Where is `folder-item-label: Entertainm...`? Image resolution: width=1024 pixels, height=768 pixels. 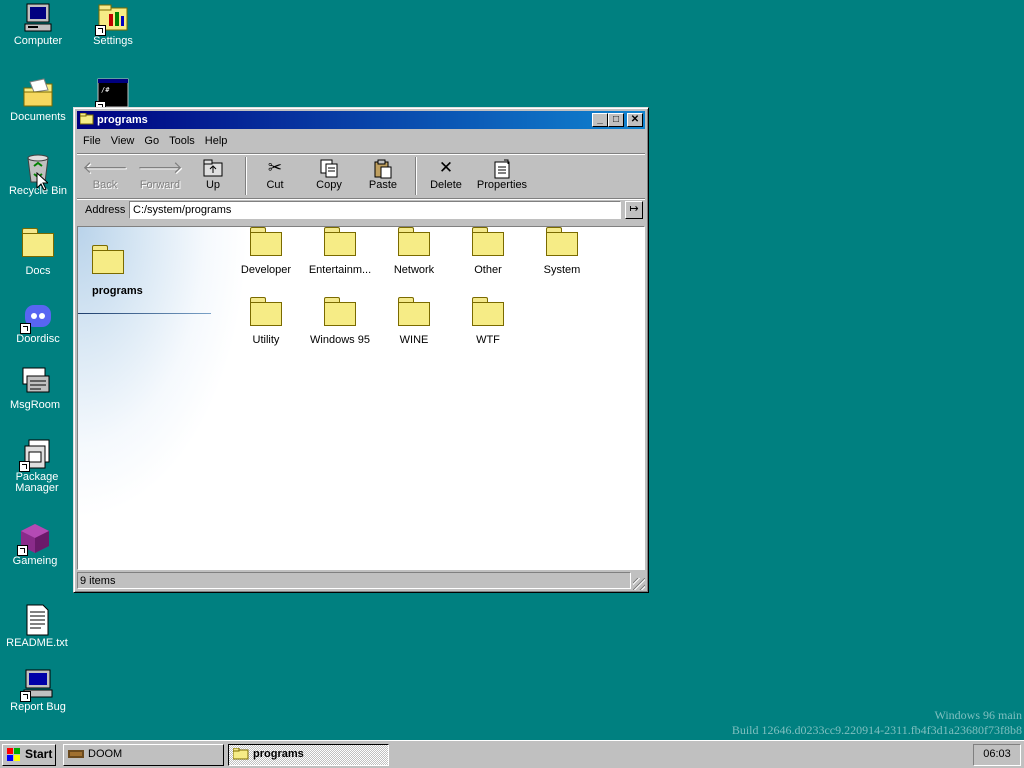 folder-item-label: Entertainm... is located at coordinates (340, 270).